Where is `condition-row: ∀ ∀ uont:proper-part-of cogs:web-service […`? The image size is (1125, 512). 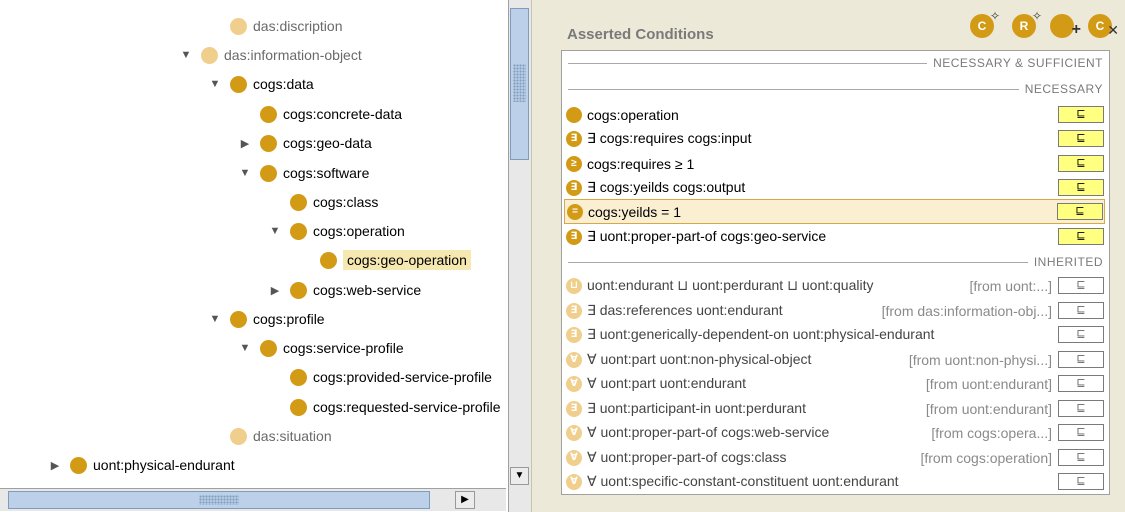
condition-row: ∀ ∀ uont:proper-part-of cogs:web-service [… is located at coordinates (834, 432).